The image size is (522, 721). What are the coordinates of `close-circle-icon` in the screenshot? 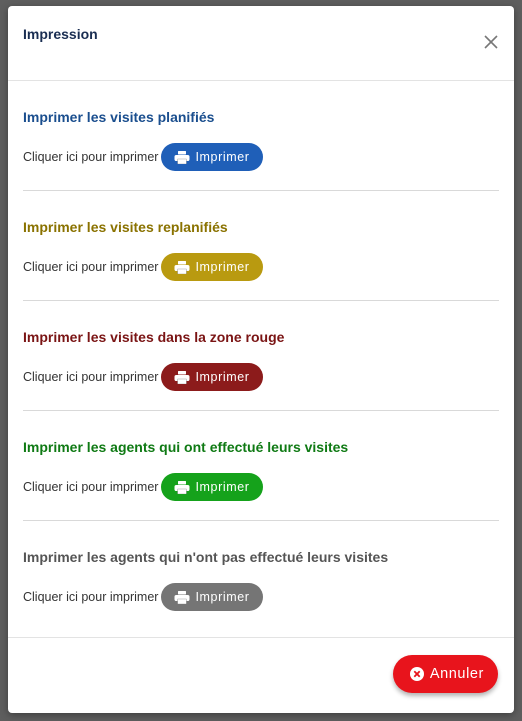 It's located at (416, 674).